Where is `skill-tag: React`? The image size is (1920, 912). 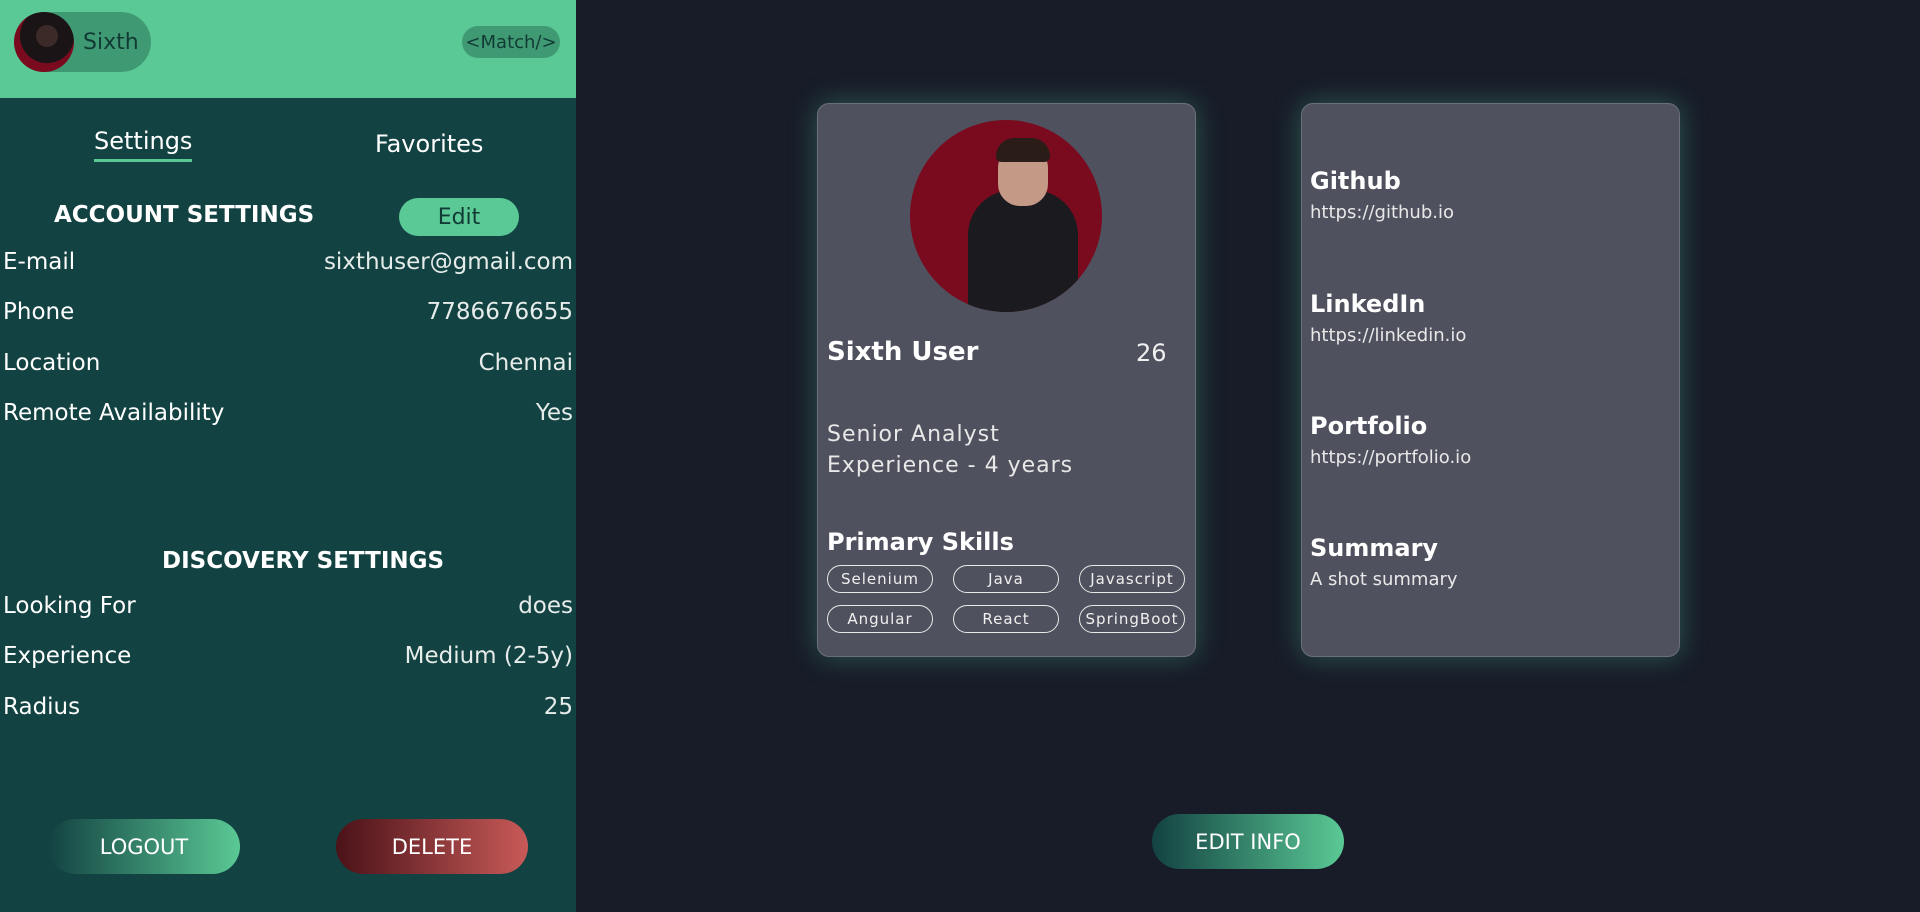 skill-tag: React is located at coordinates (1006, 619).